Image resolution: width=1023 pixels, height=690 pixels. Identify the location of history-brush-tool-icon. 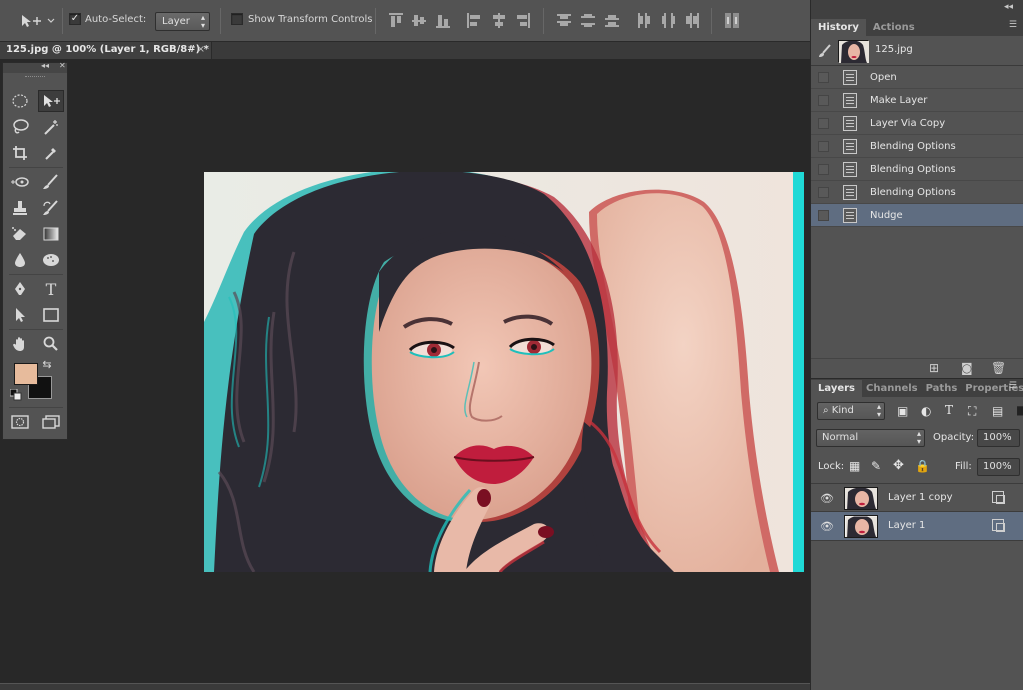
(51, 208).